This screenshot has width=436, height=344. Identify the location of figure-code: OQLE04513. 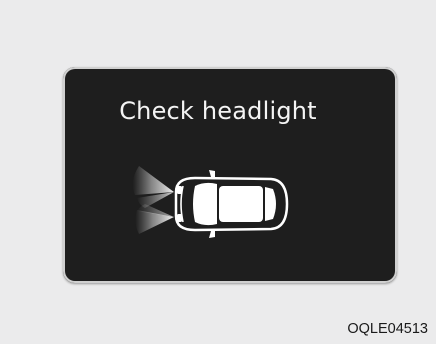
(387, 329).